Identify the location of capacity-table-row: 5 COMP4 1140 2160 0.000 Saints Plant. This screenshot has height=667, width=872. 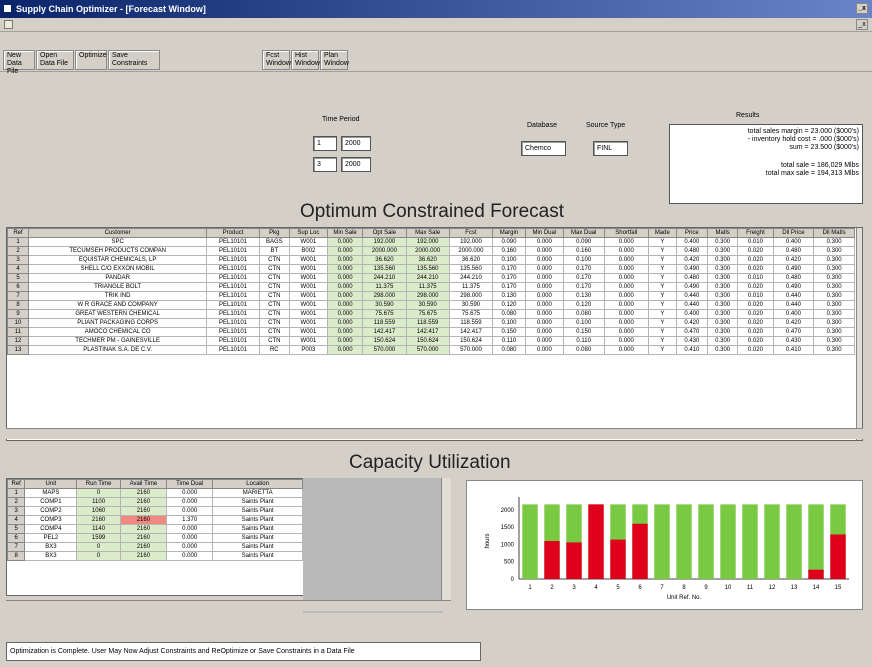
(155, 529).